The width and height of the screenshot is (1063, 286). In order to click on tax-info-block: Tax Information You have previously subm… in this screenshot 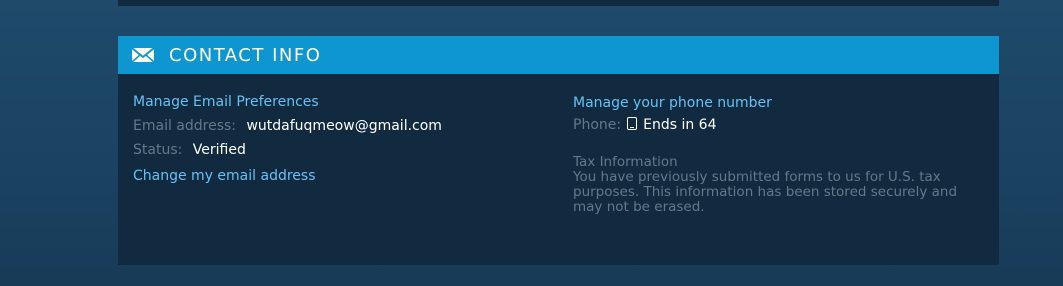, I will do `click(778, 185)`.